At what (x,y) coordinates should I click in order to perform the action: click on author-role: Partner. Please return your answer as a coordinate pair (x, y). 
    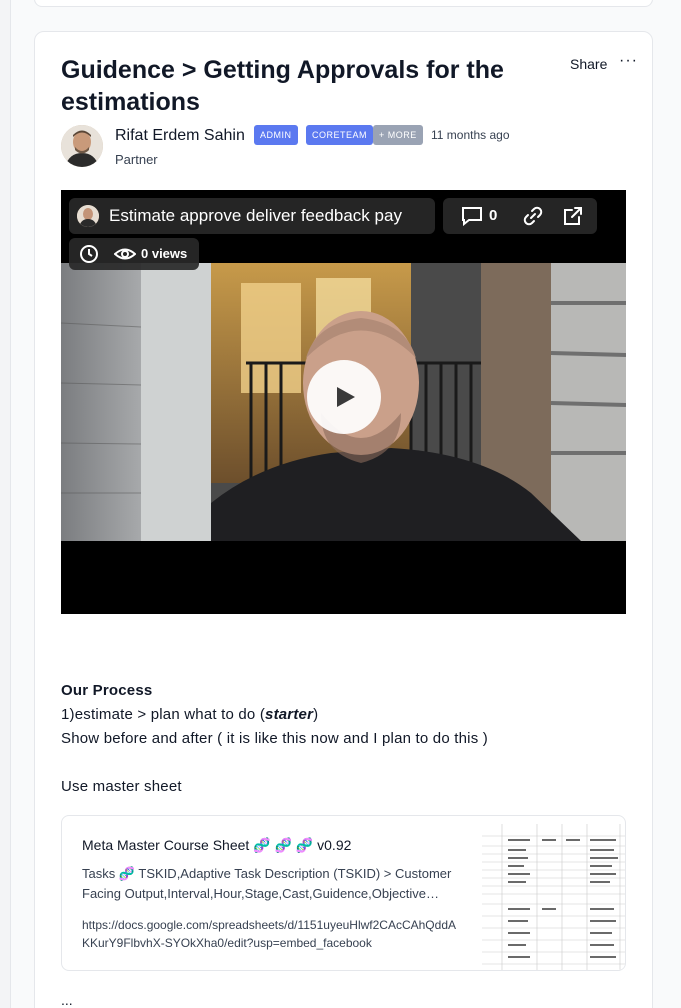
    Looking at the image, I should click on (136, 159).